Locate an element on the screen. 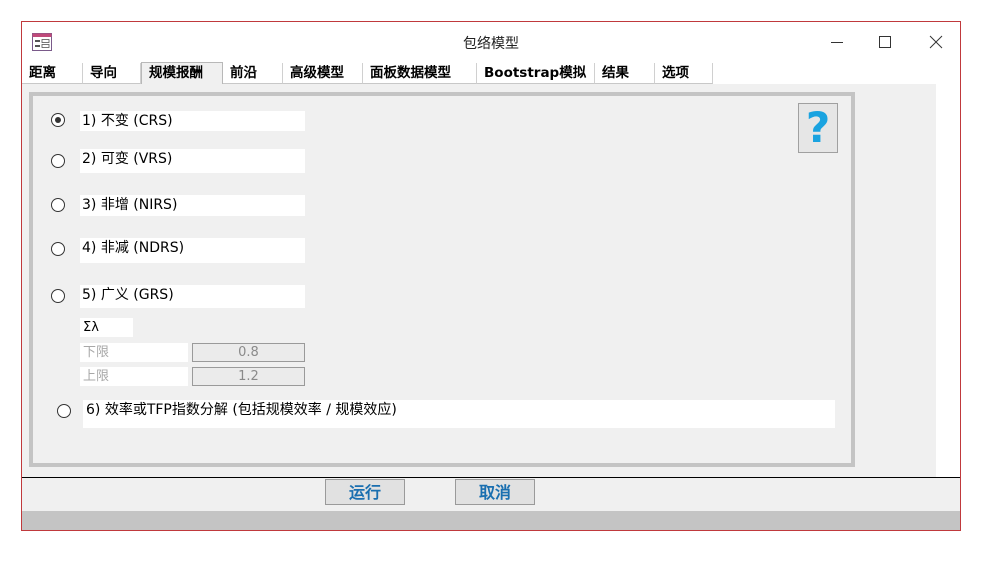 The image size is (995, 564). lower-bound-label: 下限 is located at coordinates (134, 352).